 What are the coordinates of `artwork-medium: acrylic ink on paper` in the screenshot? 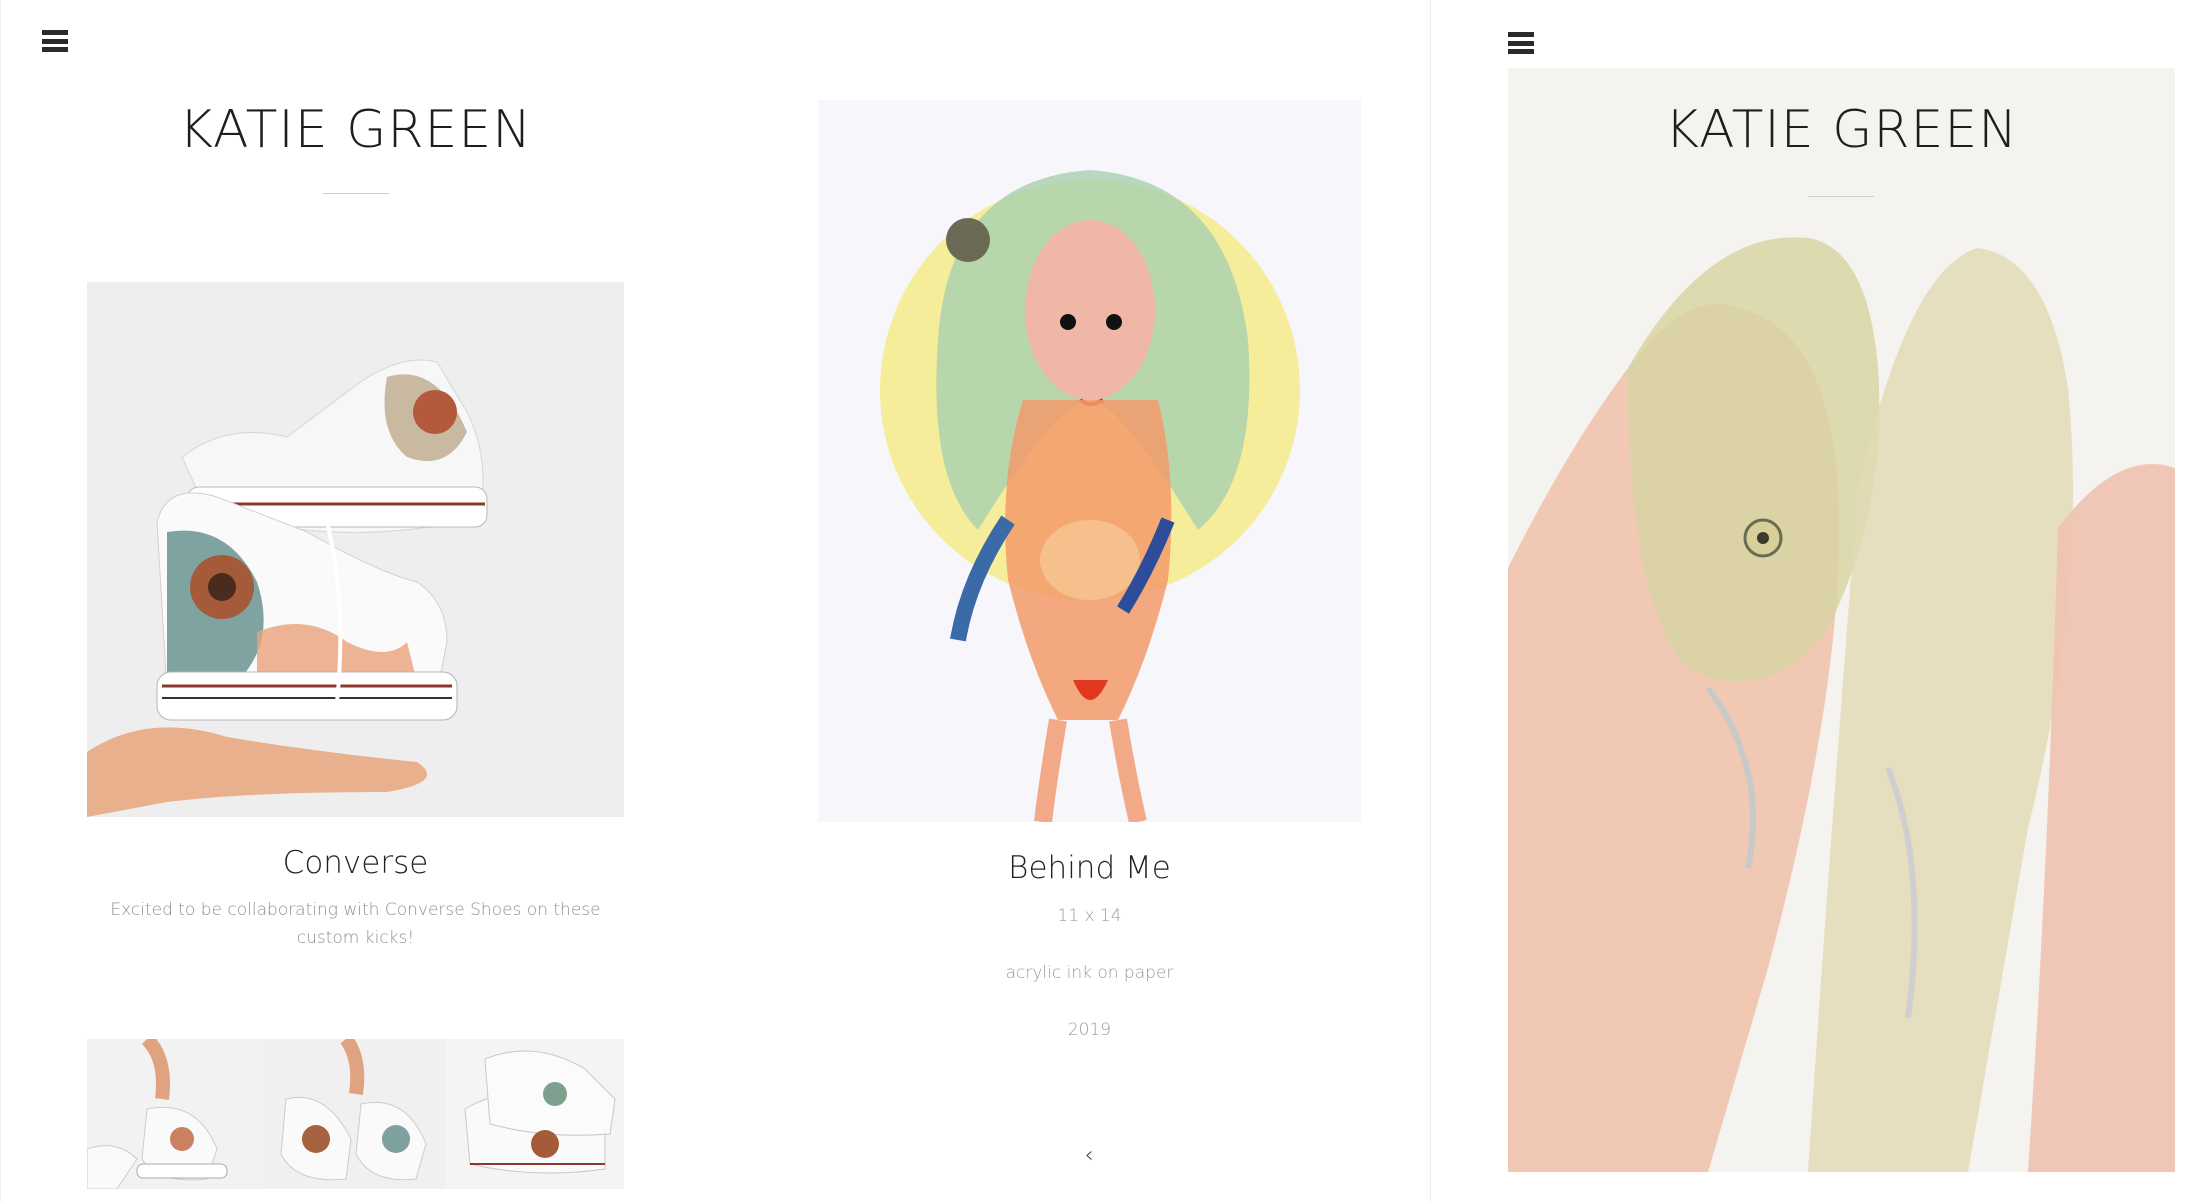 It's located at (1089, 973).